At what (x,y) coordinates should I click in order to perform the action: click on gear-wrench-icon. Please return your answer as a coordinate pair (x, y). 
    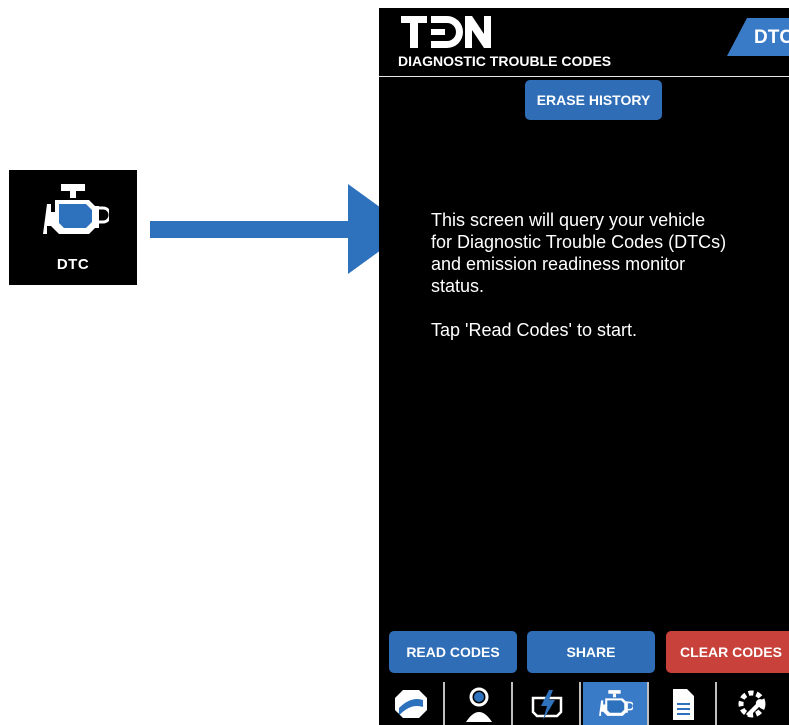
    Looking at the image, I should click on (752, 703).